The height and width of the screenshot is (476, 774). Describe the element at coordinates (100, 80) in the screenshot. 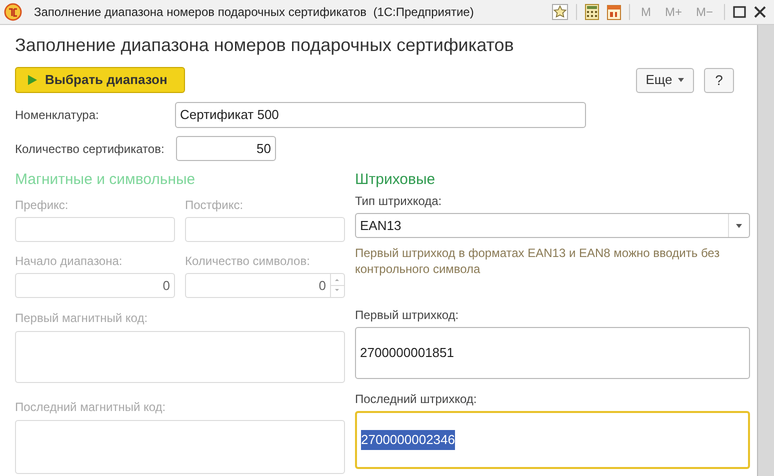

I see `select-range-button: Выбрать диапазон` at that location.